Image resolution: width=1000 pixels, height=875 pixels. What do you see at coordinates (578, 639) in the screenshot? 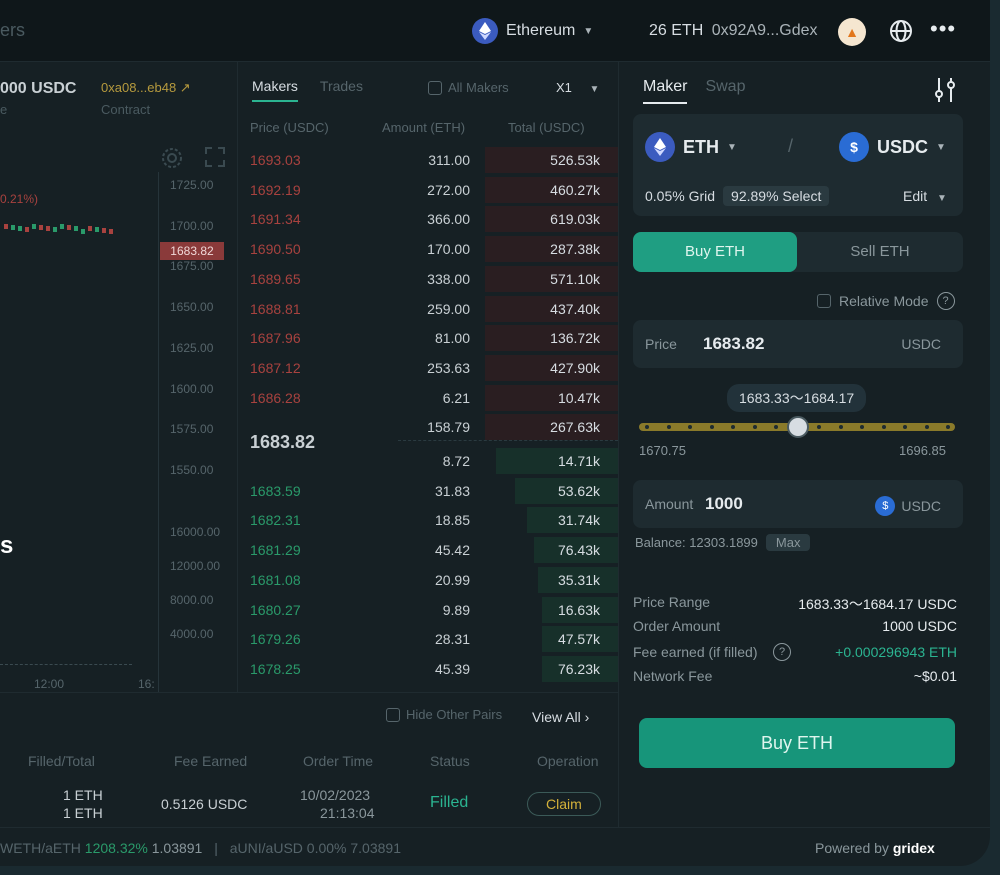
I see `total-cell: 47.57k` at bounding box center [578, 639].